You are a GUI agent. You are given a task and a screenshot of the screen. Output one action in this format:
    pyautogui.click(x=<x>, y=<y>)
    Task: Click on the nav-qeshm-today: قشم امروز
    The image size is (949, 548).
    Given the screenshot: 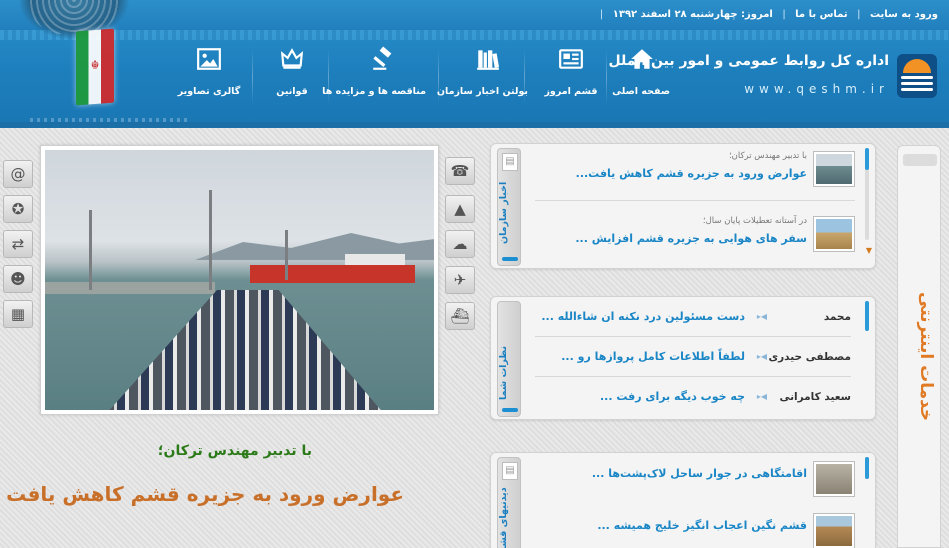 What is the action you would take?
    pyautogui.click(x=571, y=74)
    